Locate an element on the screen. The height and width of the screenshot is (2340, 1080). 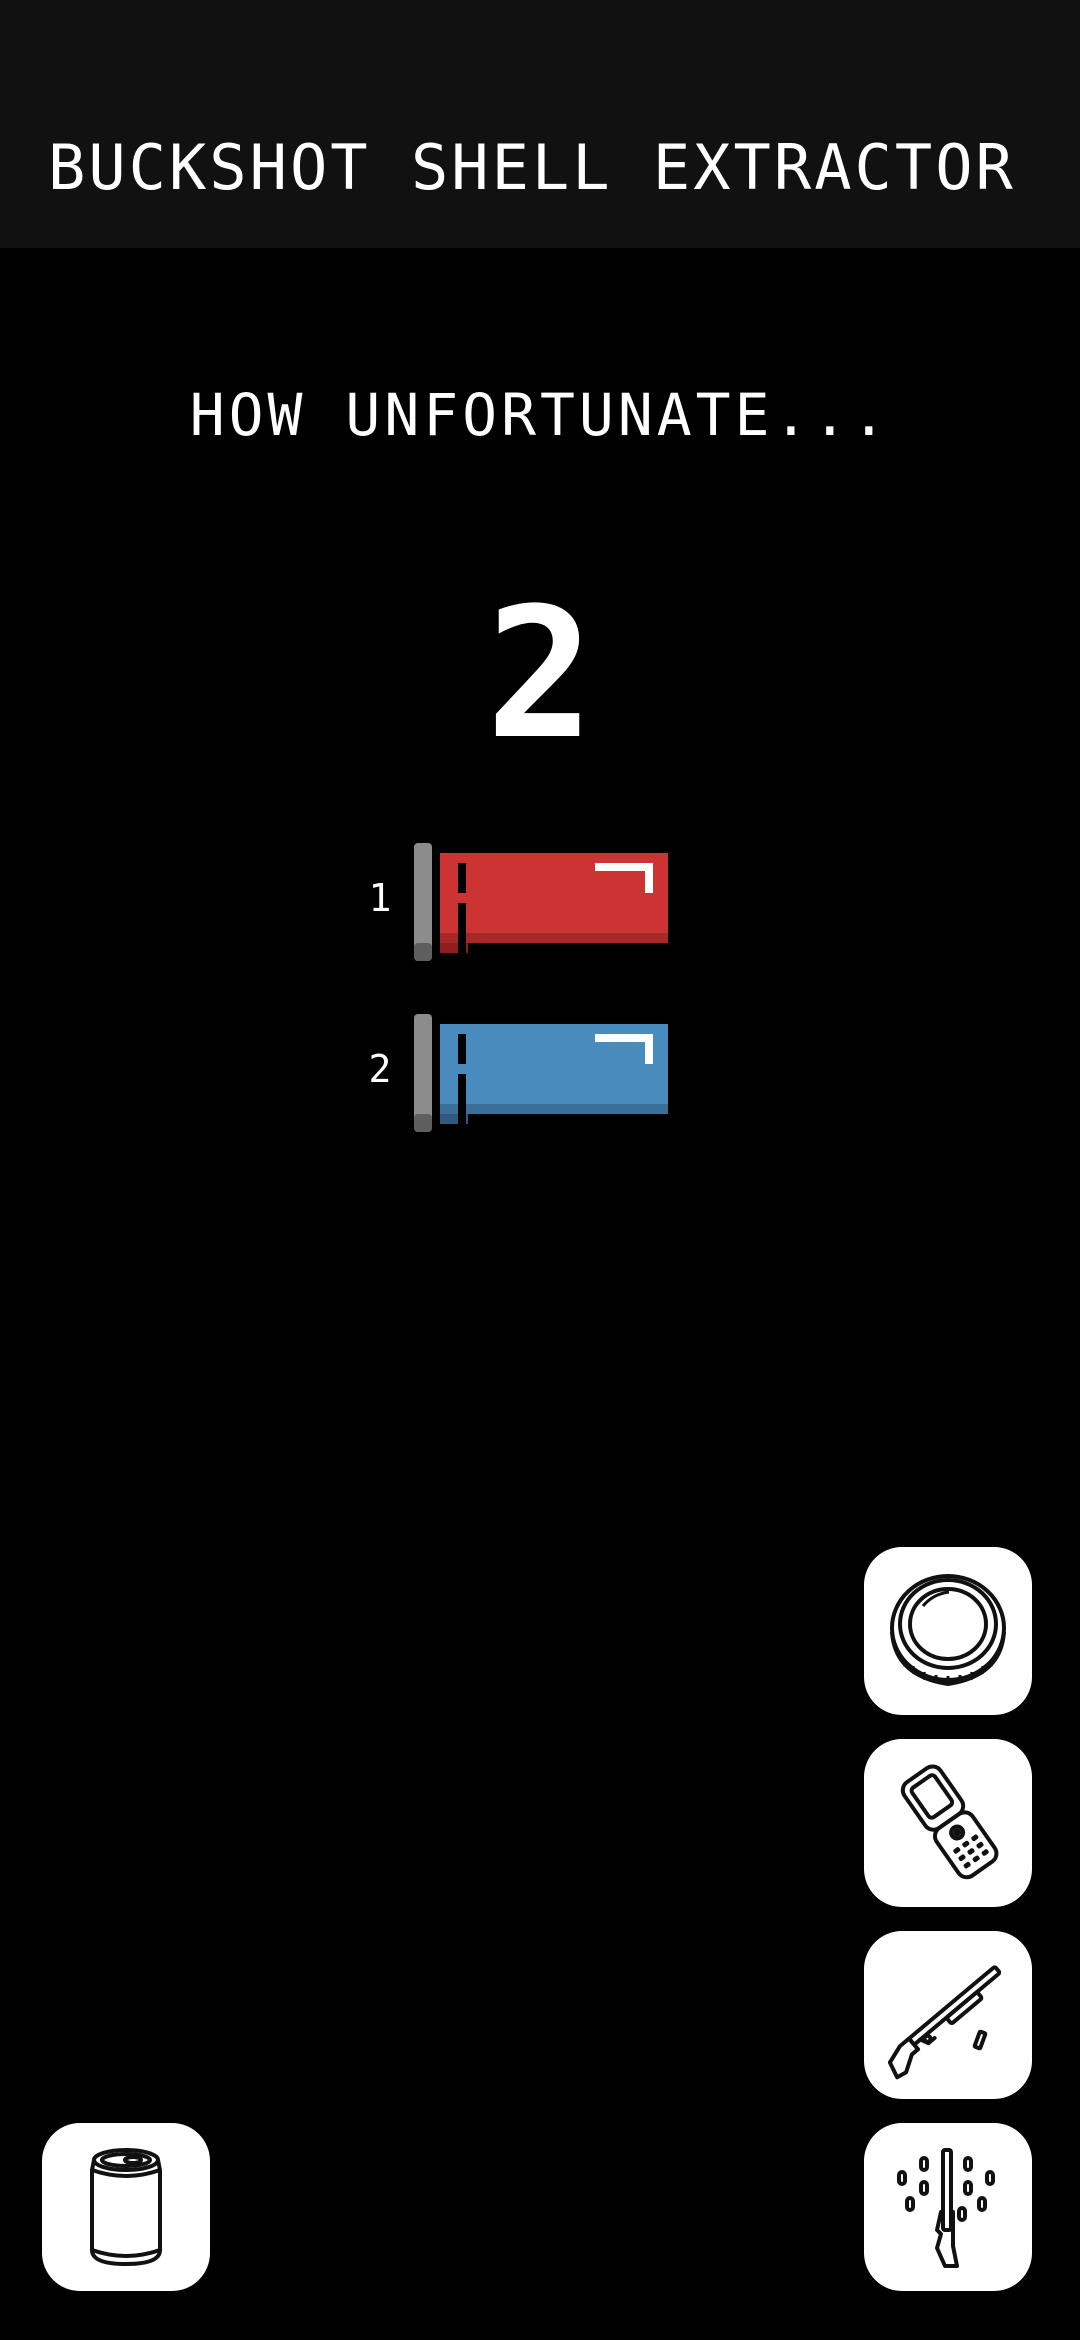
shell-count: 2 is located at coordinates (540, 674).